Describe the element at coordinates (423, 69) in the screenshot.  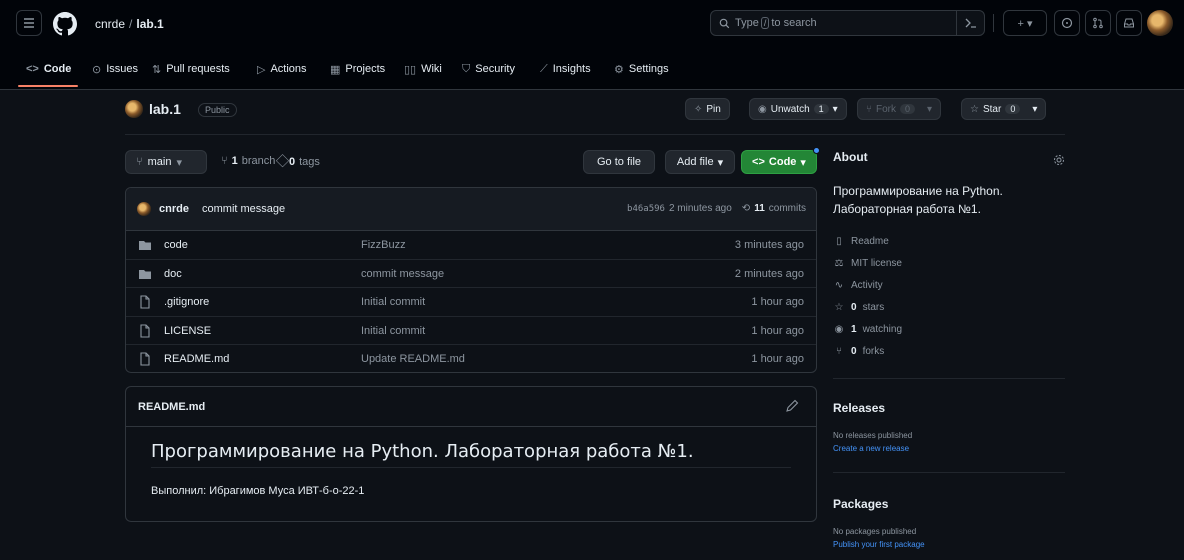
I see `tab-wiki: ▯▯ Wiki` at that location.